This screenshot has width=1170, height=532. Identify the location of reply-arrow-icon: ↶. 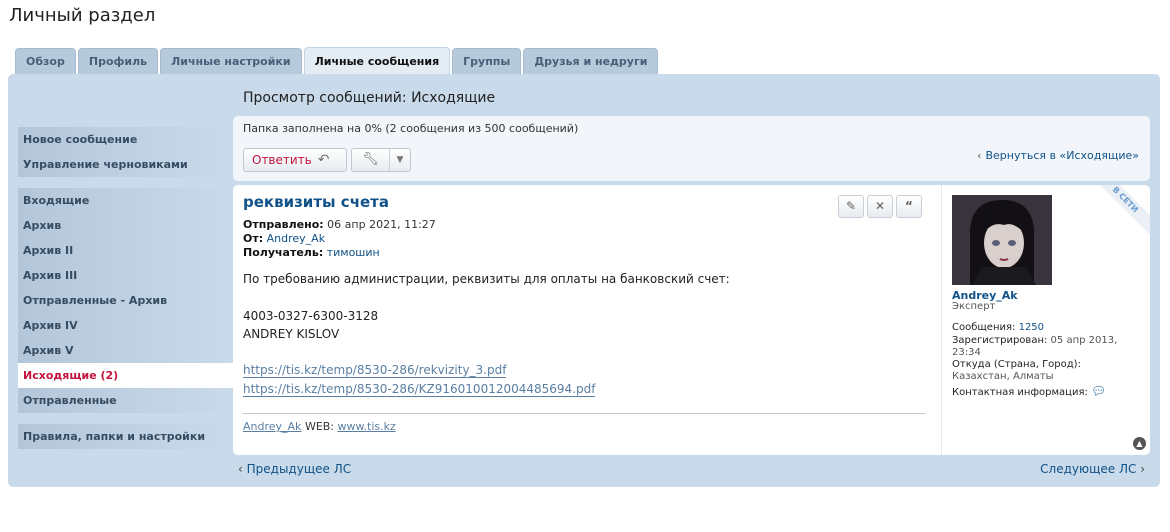
(323, 160).